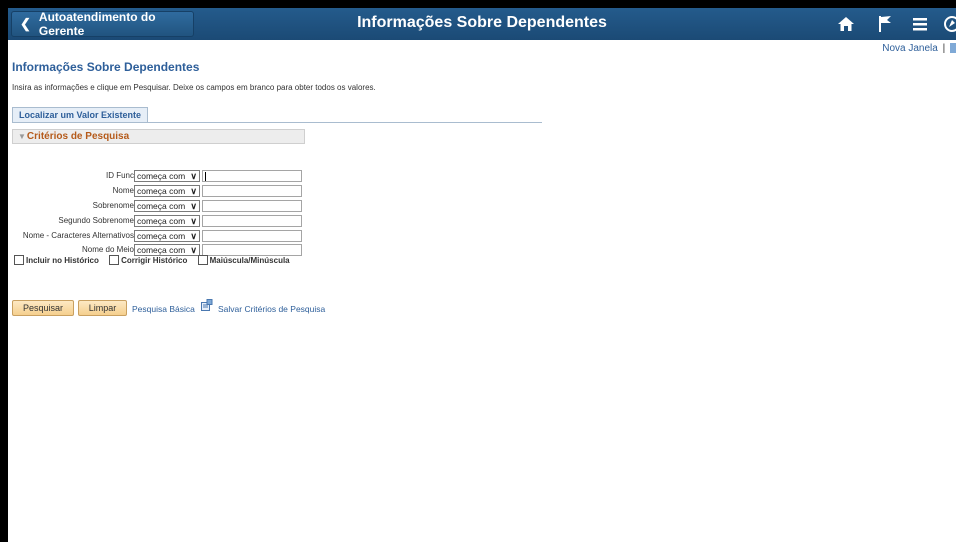  Describe the element at coordinates (910, 48) in the screenshot. I see `new-window-link: Nova Janela` at that location.